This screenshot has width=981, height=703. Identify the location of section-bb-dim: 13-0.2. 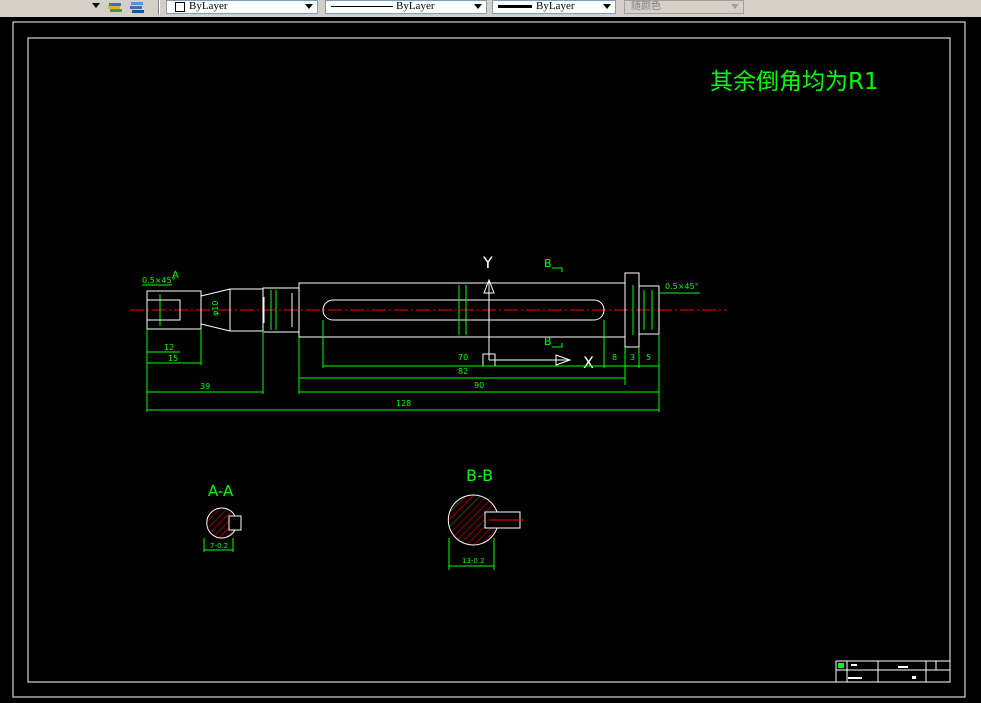
(473, 561).